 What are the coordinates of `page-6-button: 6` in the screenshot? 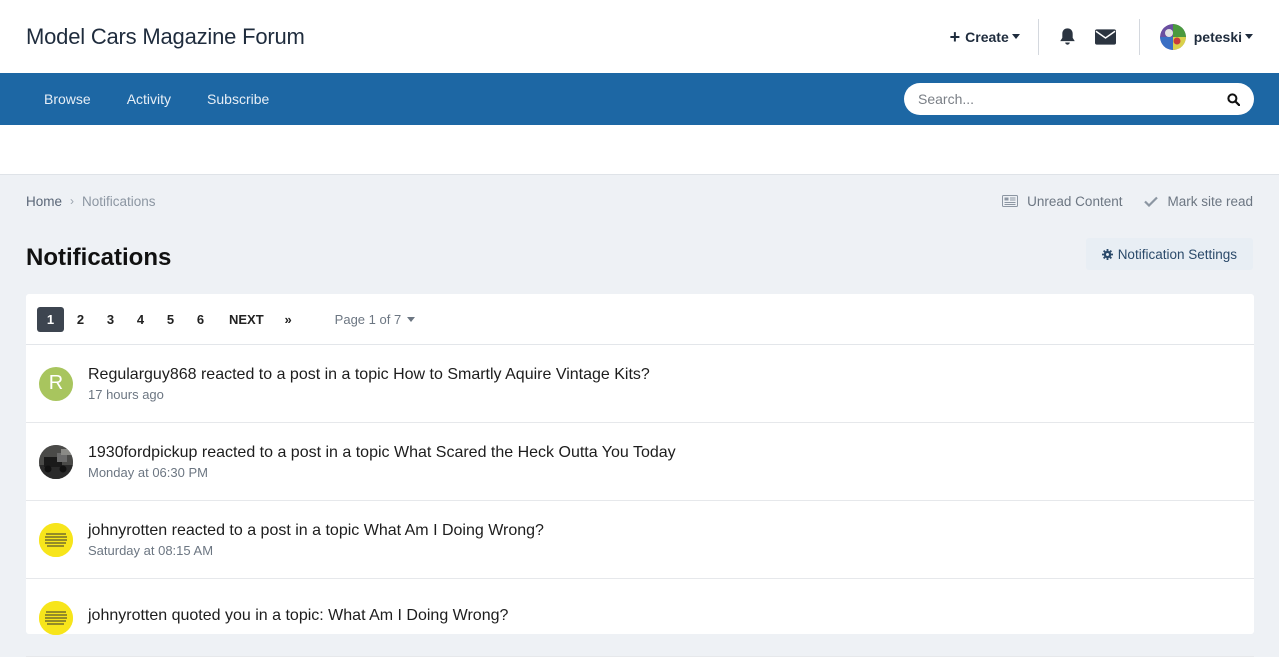 It's located at (200, 319).